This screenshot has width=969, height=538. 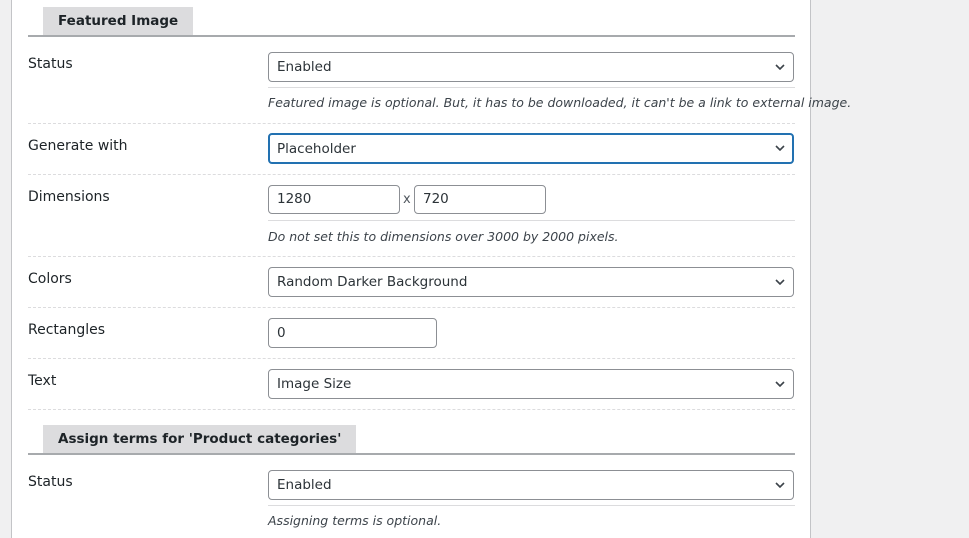 What do you see at coordinates (304, 67) in the screenshot?
I see `status-select-value: Enabled` at bounding box center [304, 67].